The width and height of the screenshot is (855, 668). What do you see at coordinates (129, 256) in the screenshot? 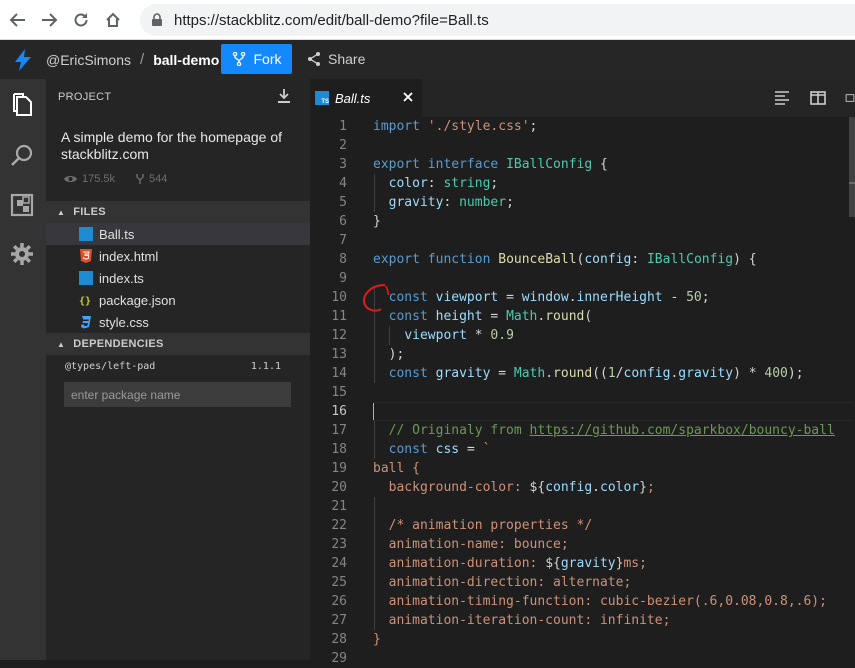
I see `file-name: index.html` at bounding box center [129, 256].